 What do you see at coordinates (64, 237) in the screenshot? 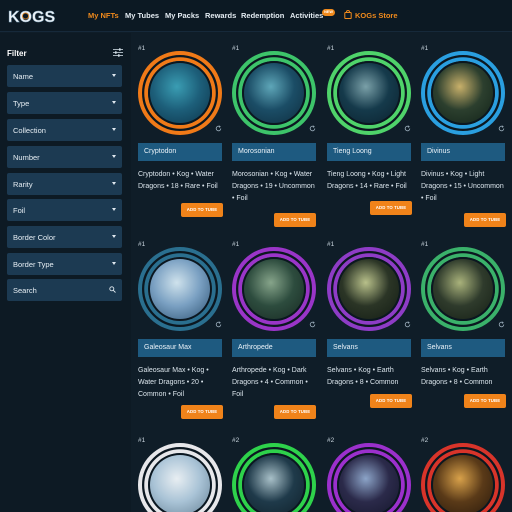
I see `filter-border-color-dropdown: Border Color` at bounding box center [64, 237].